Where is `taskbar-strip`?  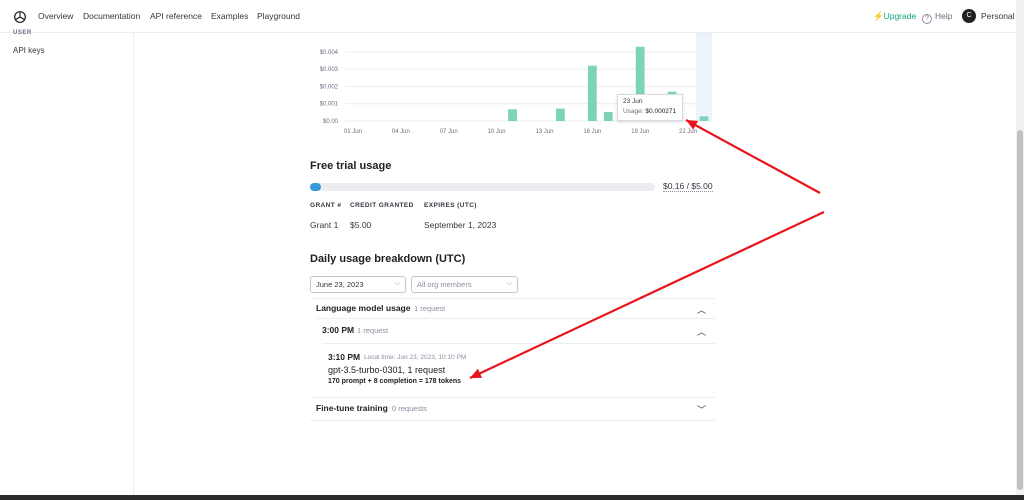 taskbar-strip is located at coordinates (512, 497).